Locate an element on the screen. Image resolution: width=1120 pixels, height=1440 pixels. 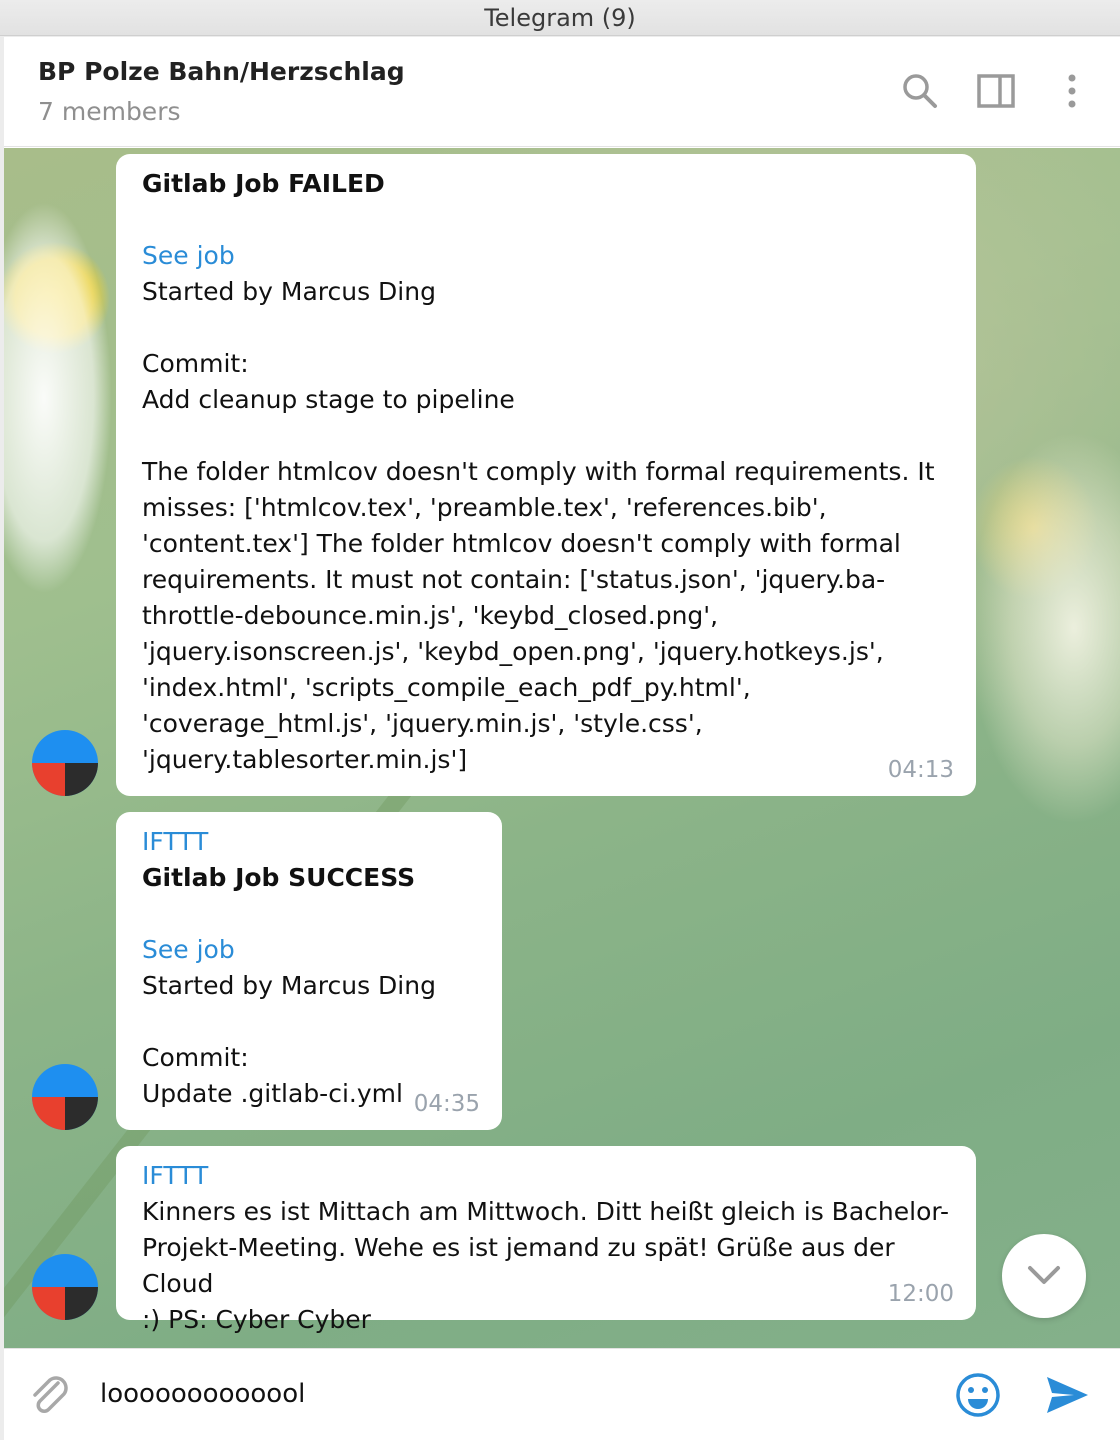
message-input is located at coordinates (510, 1394).